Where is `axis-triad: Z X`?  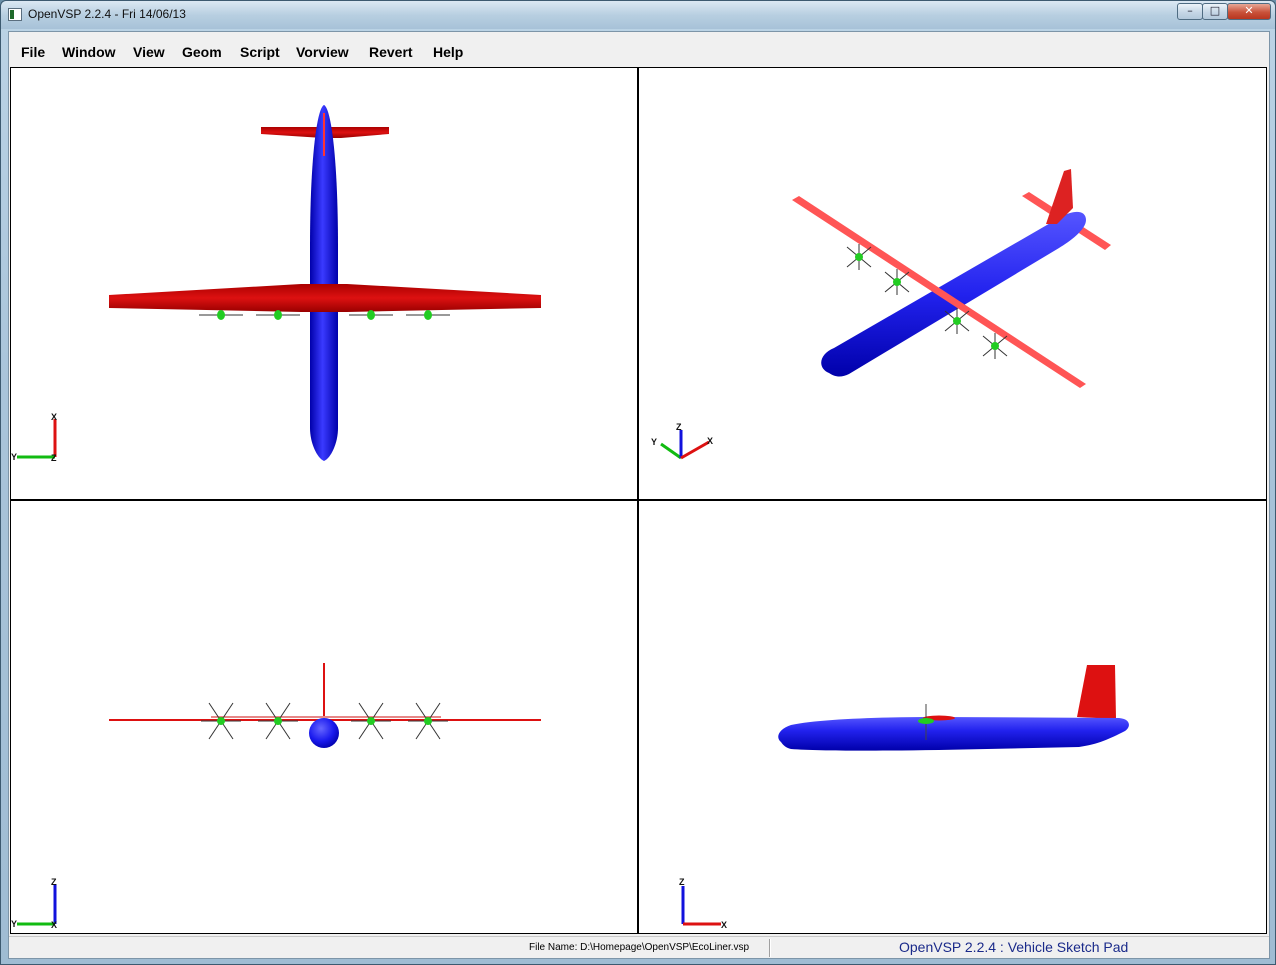
axis-triad: Z X is located at coordinates (703, 903).